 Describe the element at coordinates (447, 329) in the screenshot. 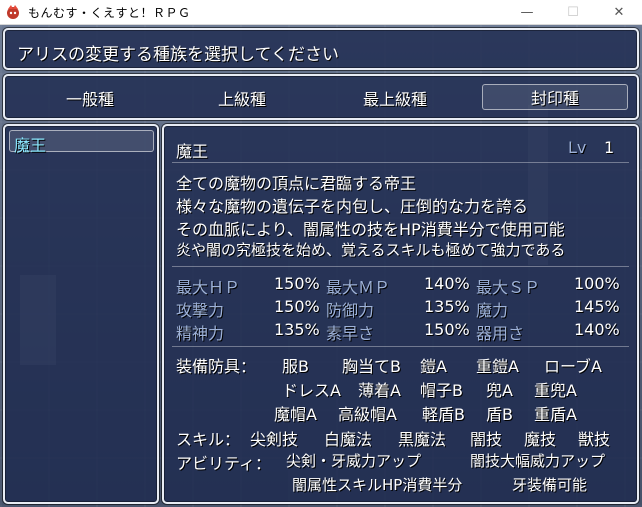

I see `stat-value-agility: 150%` at that location.